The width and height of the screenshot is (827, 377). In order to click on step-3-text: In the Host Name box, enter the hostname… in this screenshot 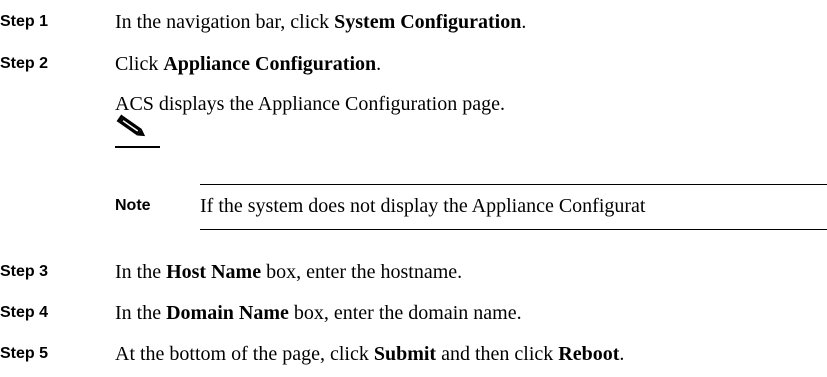, I will do `click(288, 272)`.